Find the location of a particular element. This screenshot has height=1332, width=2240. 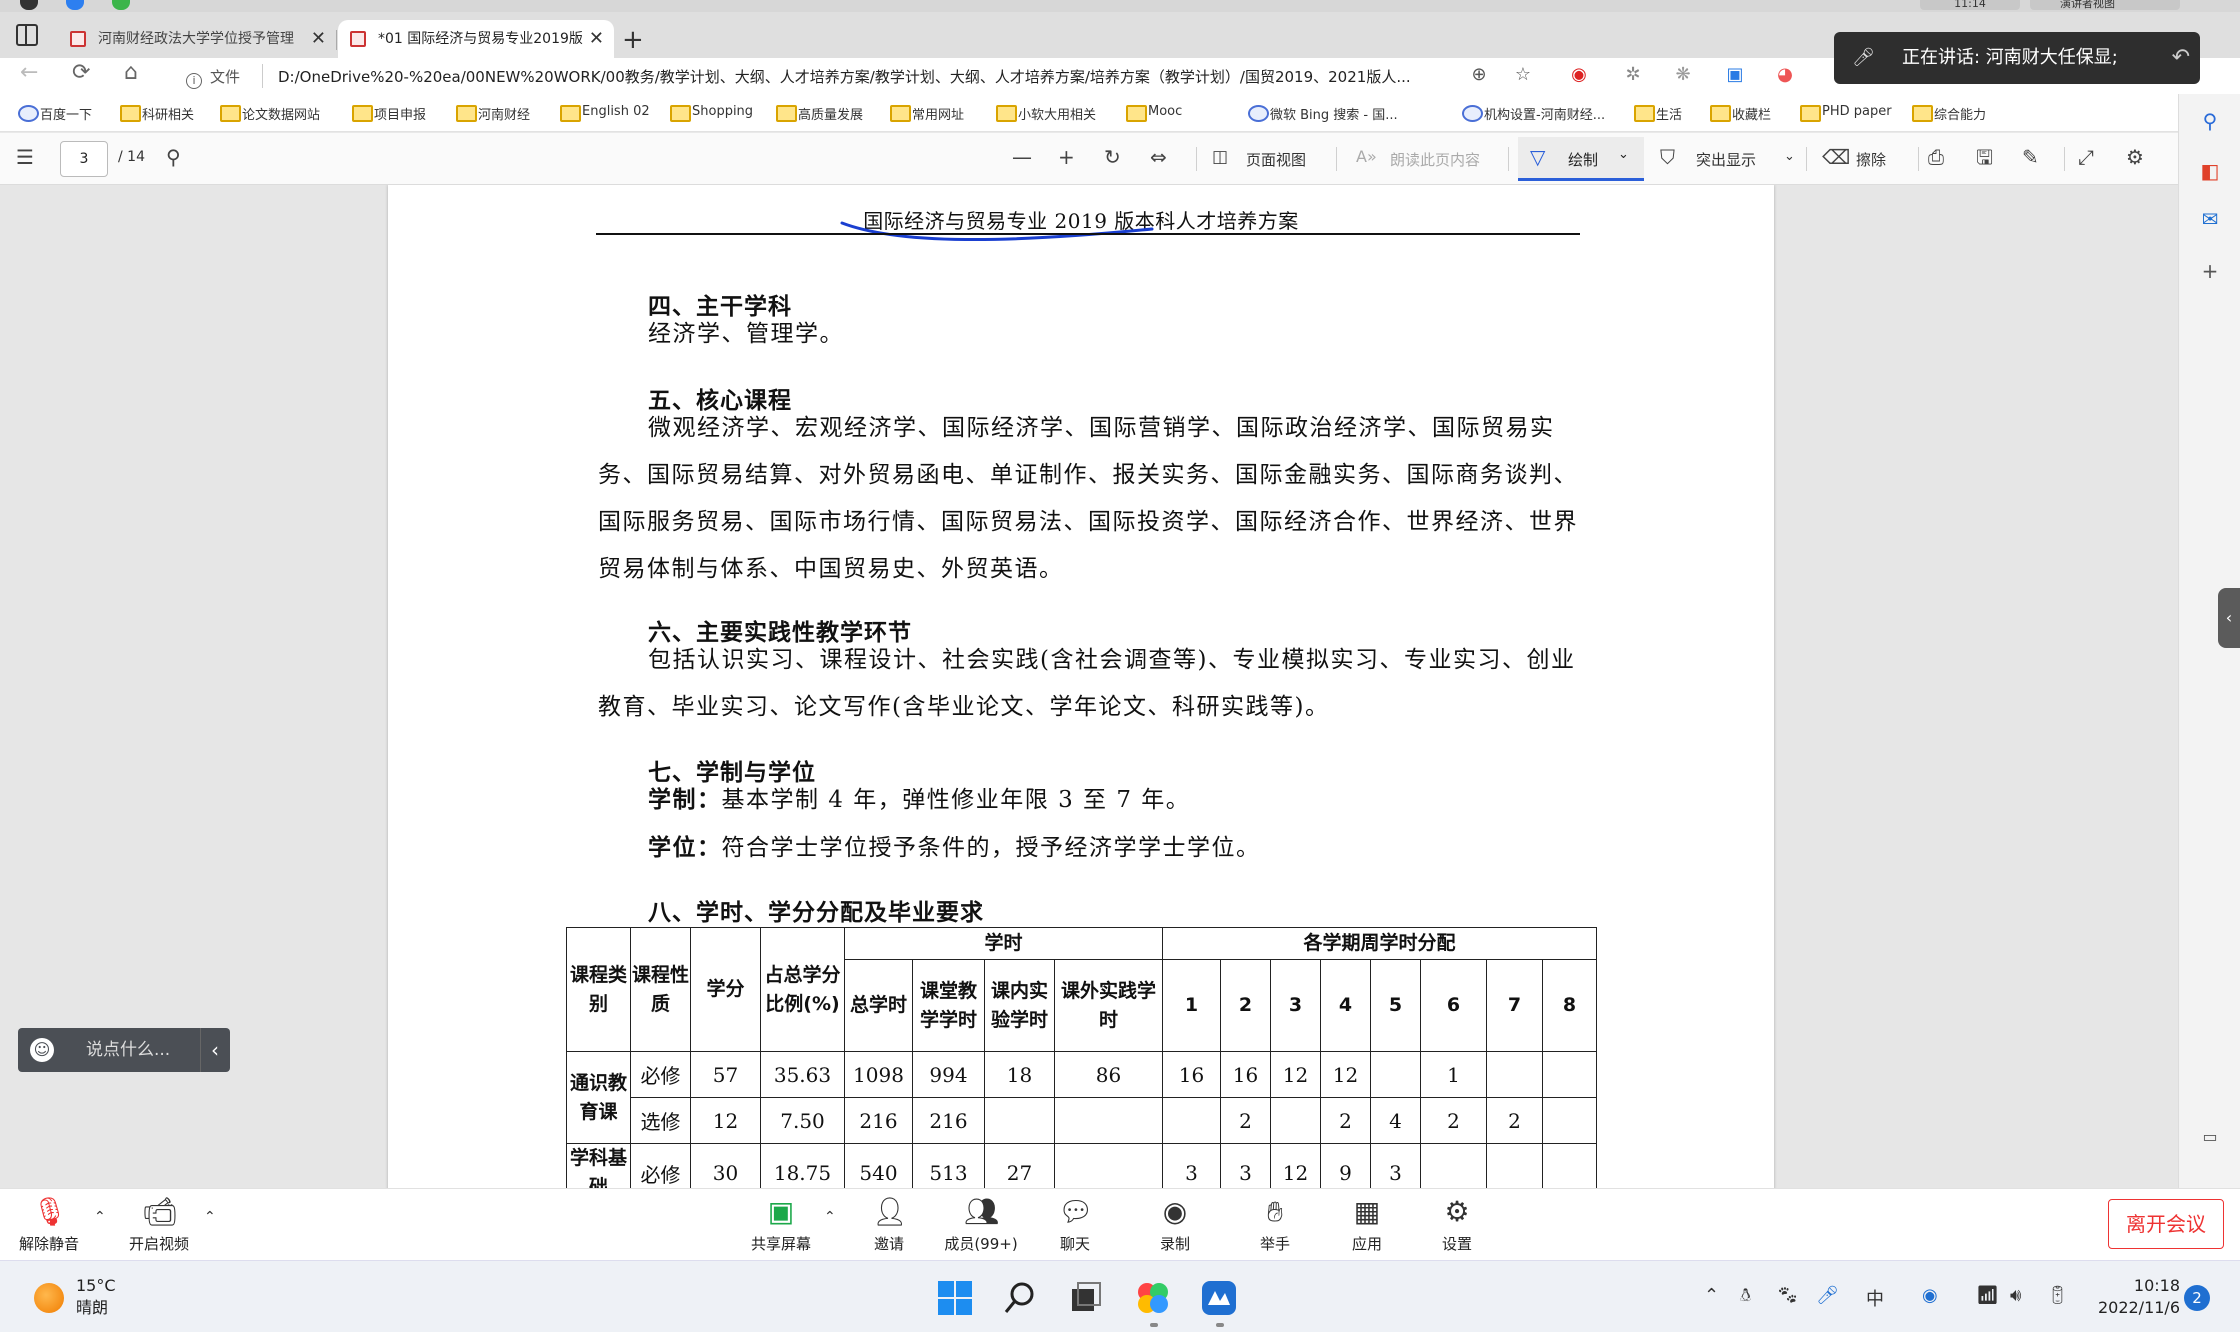

extension-blue-icon: ▣ is located at coordinates (1735, 75).